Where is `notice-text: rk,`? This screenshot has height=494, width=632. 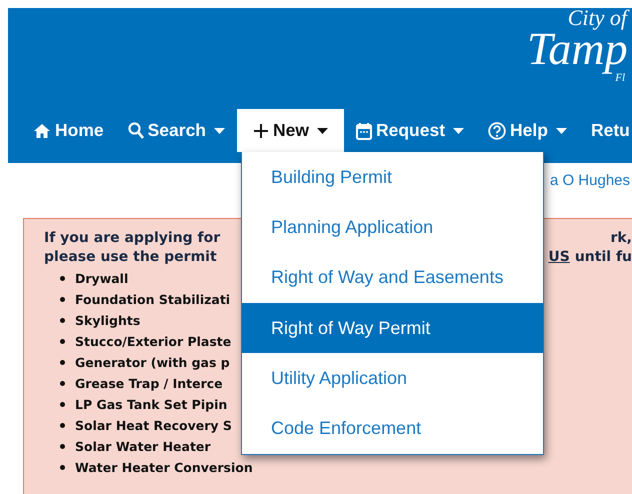
notice-text: rk, is located at coordinates (621, 238).